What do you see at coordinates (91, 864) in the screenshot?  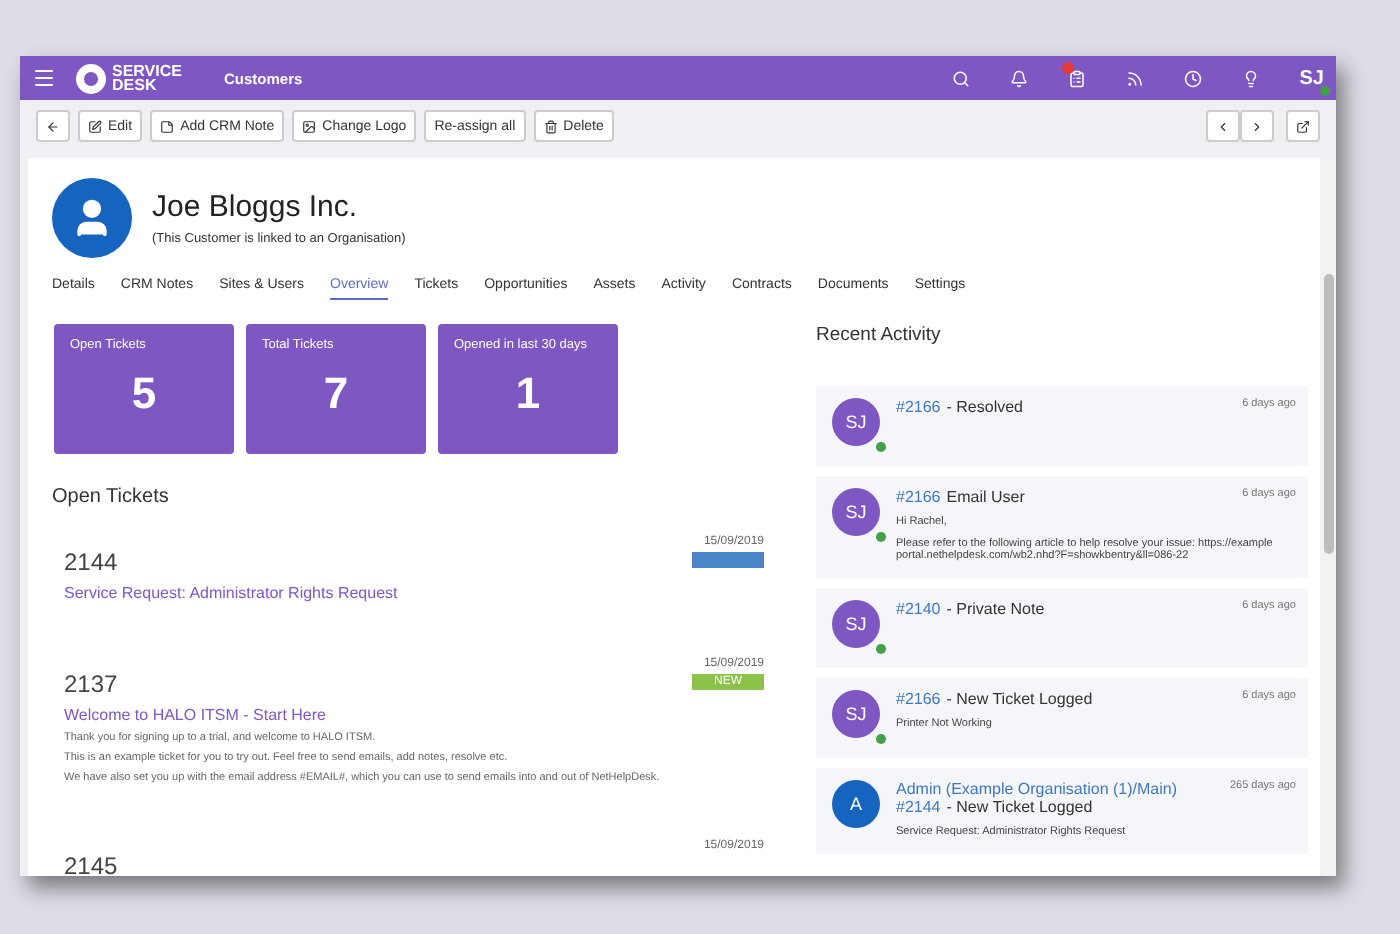 I see `ticket-number: 2145` at bounding box center [91, 864].